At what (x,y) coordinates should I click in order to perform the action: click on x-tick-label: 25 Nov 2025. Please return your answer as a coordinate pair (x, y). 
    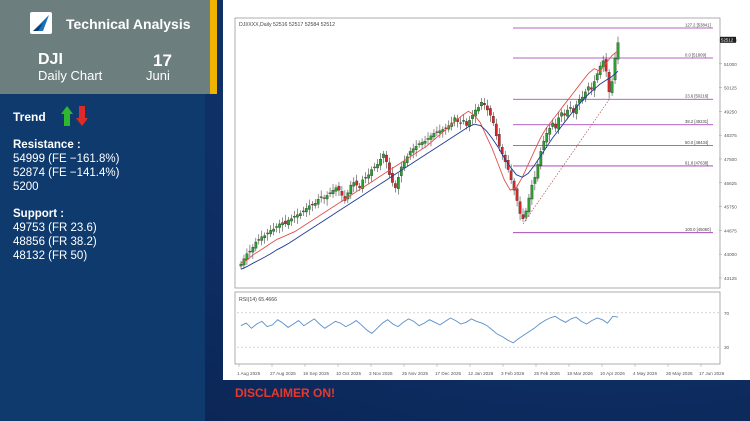
    Looking at the image, I should click on (415, 373).